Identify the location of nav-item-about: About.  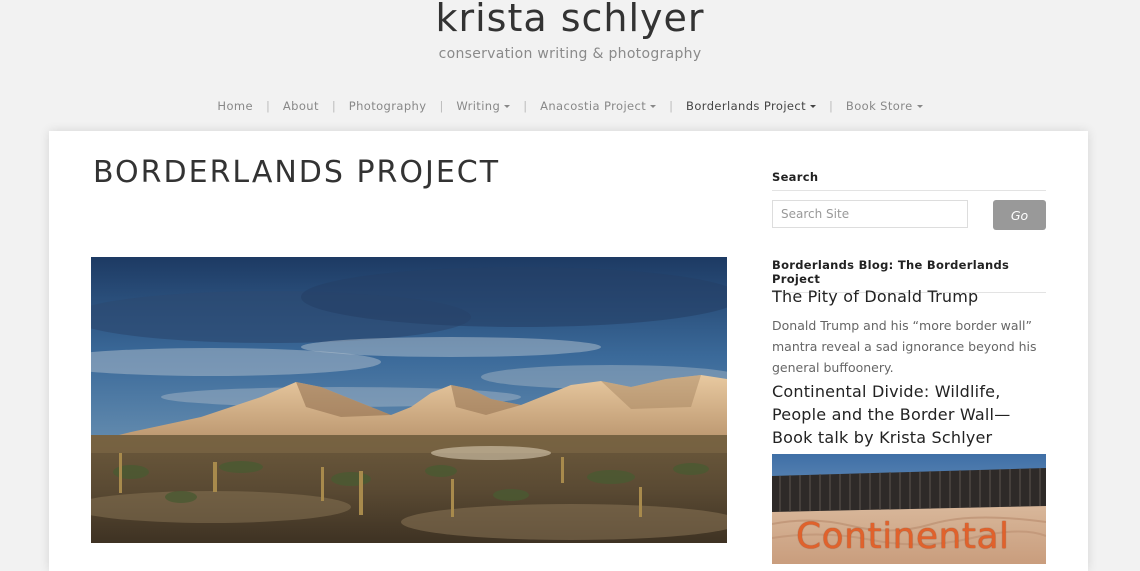
(301, 106).